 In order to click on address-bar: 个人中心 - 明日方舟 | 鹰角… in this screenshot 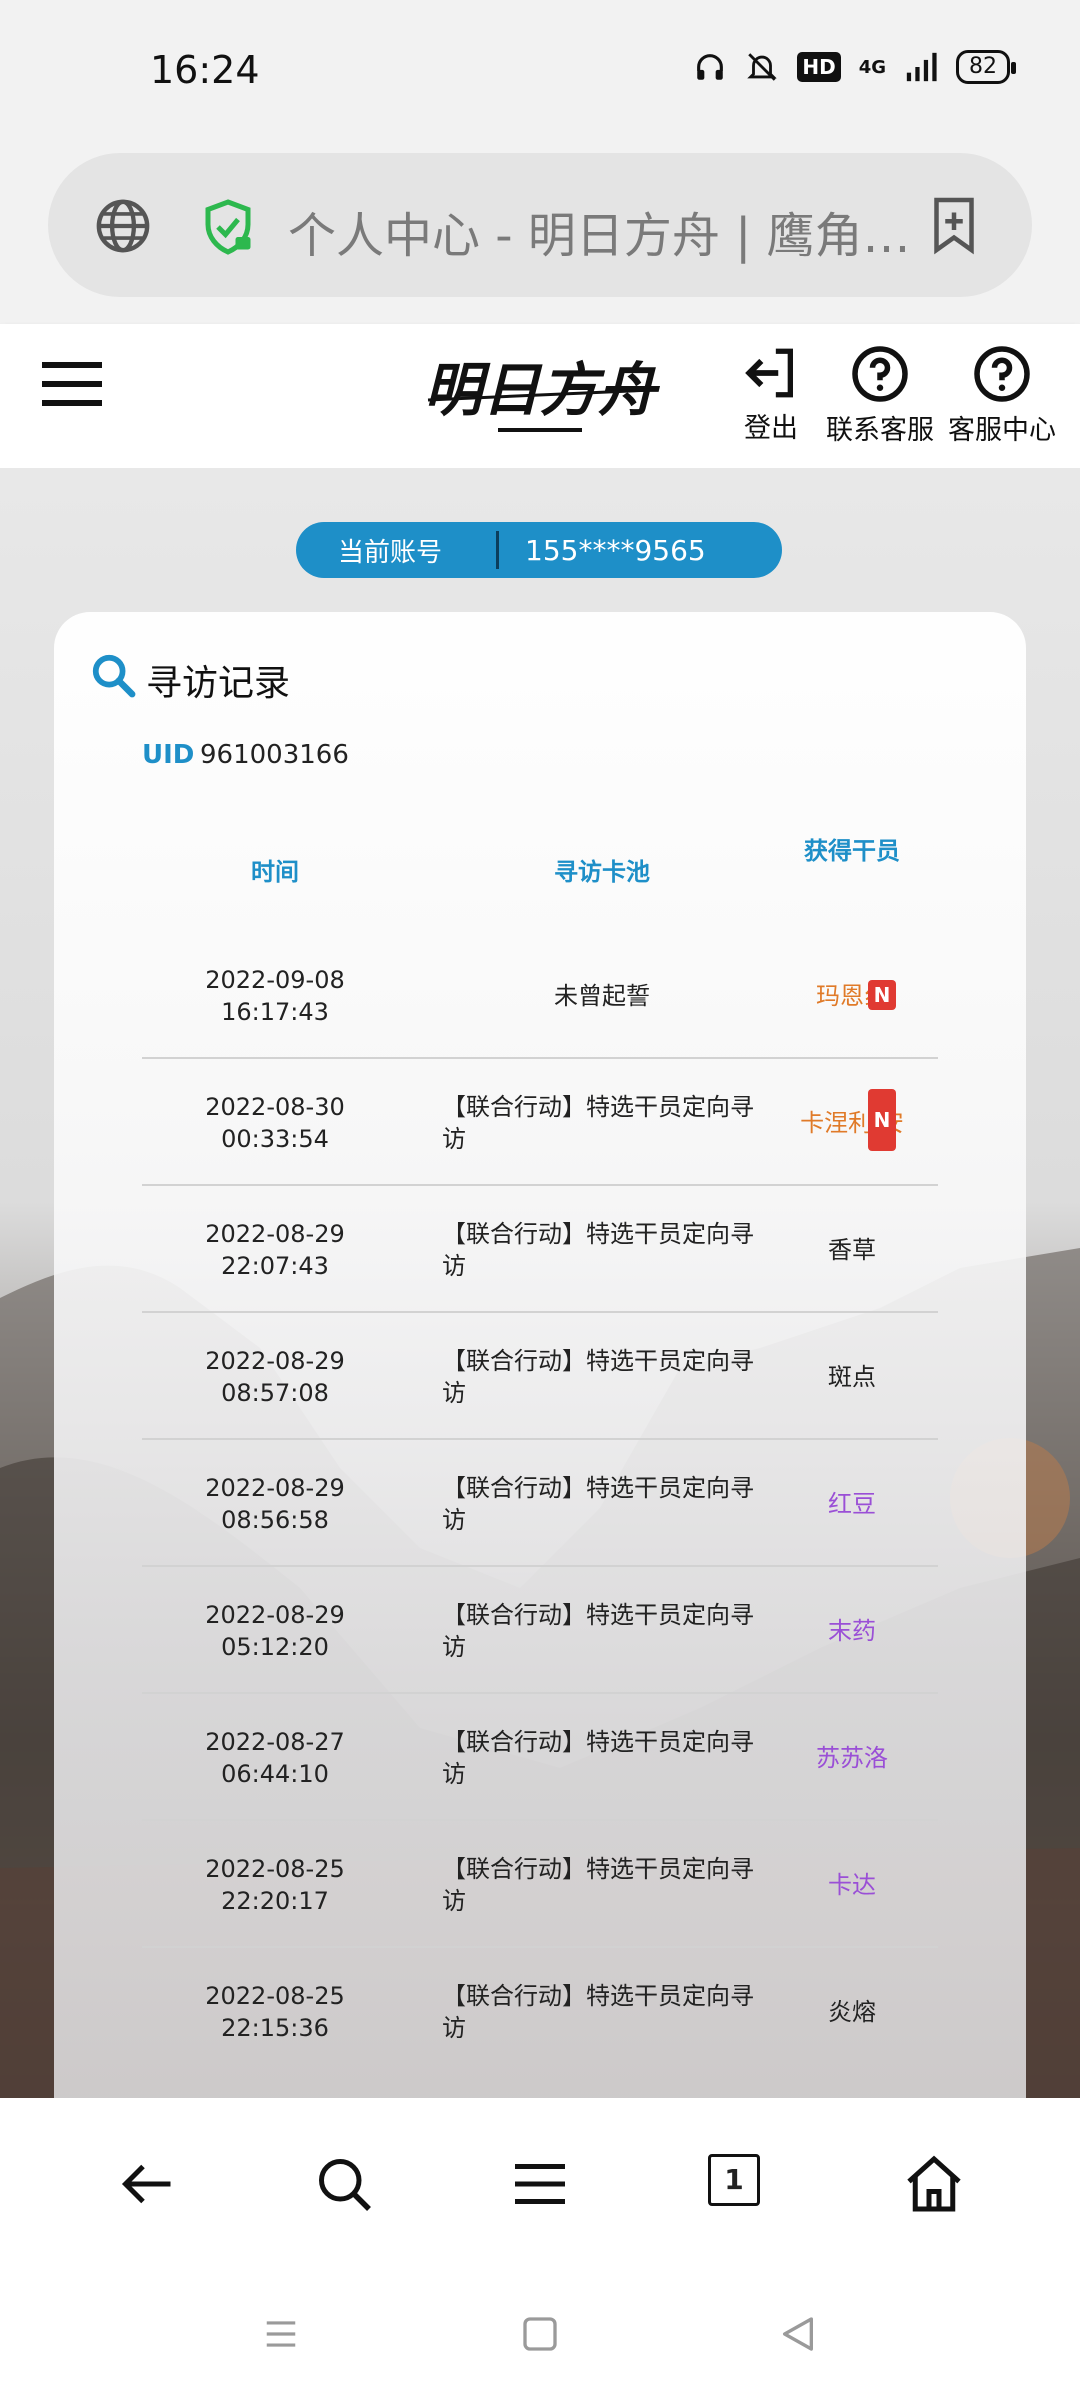, I will do `click(540, 225)`.